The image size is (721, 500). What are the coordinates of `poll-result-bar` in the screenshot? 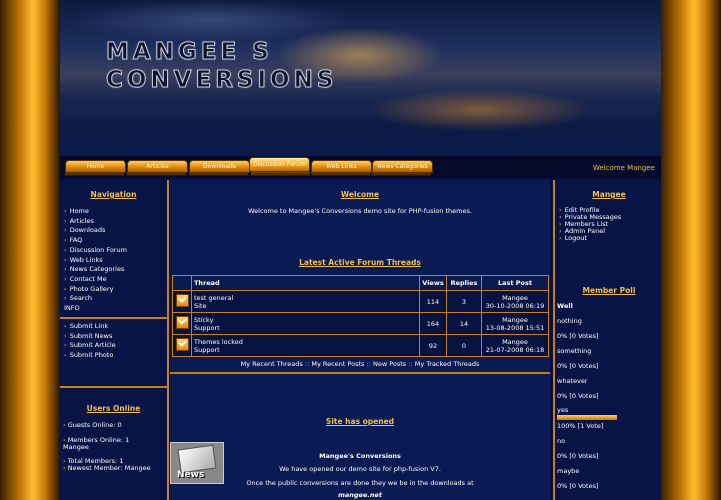 It's located at (587, 417).